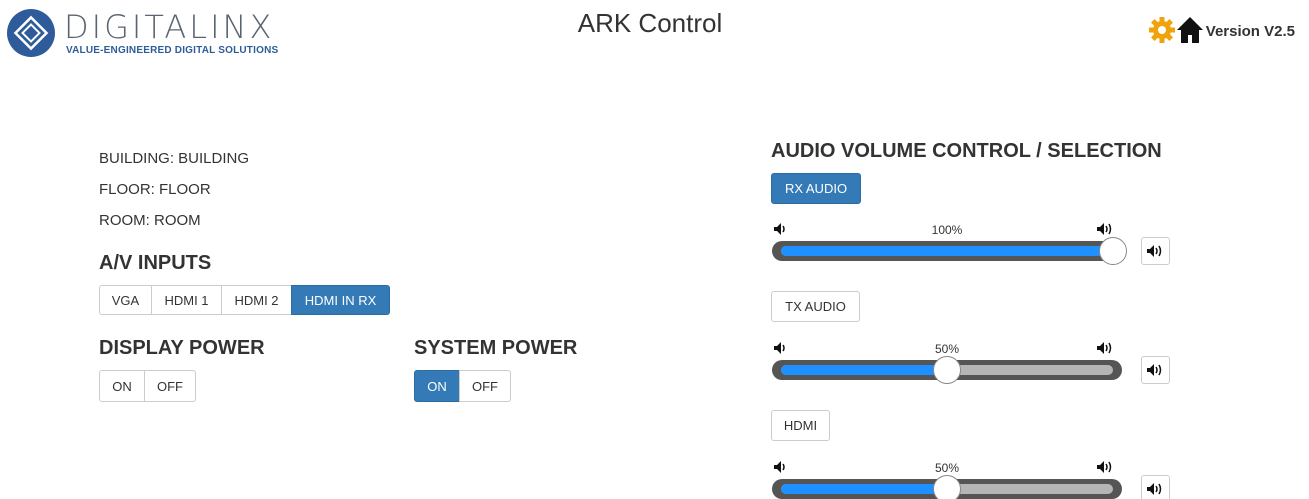 This screenshot has width=1309, height=499. Describe the element at coordinates (155, 263) in the screenshot. I see `av-inputs-title: A/V INPUTS` at that location.